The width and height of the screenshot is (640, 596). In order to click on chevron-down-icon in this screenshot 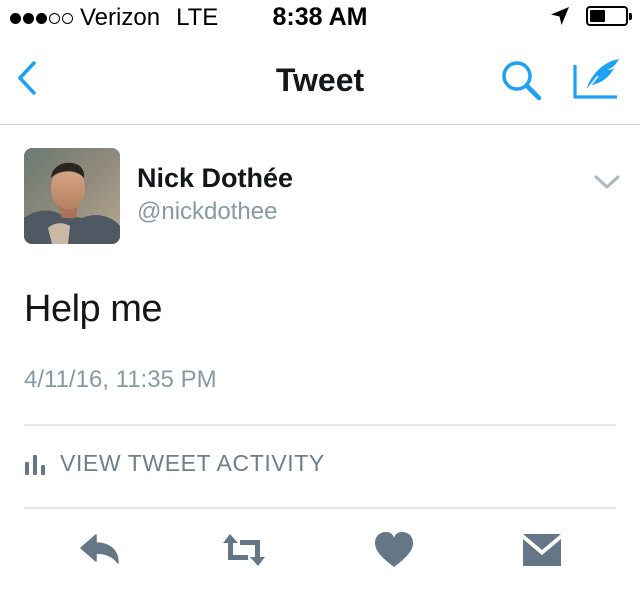, I will do `click(607, 182)`.